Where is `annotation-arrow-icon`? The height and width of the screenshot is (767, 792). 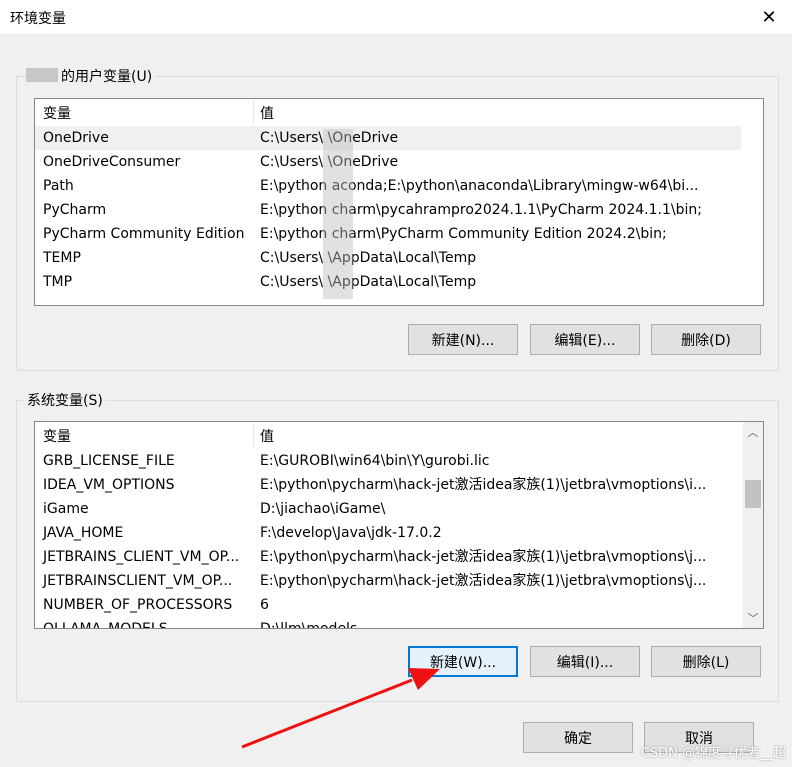 annotation-arrow-icon is located at coordinates (340, 708).